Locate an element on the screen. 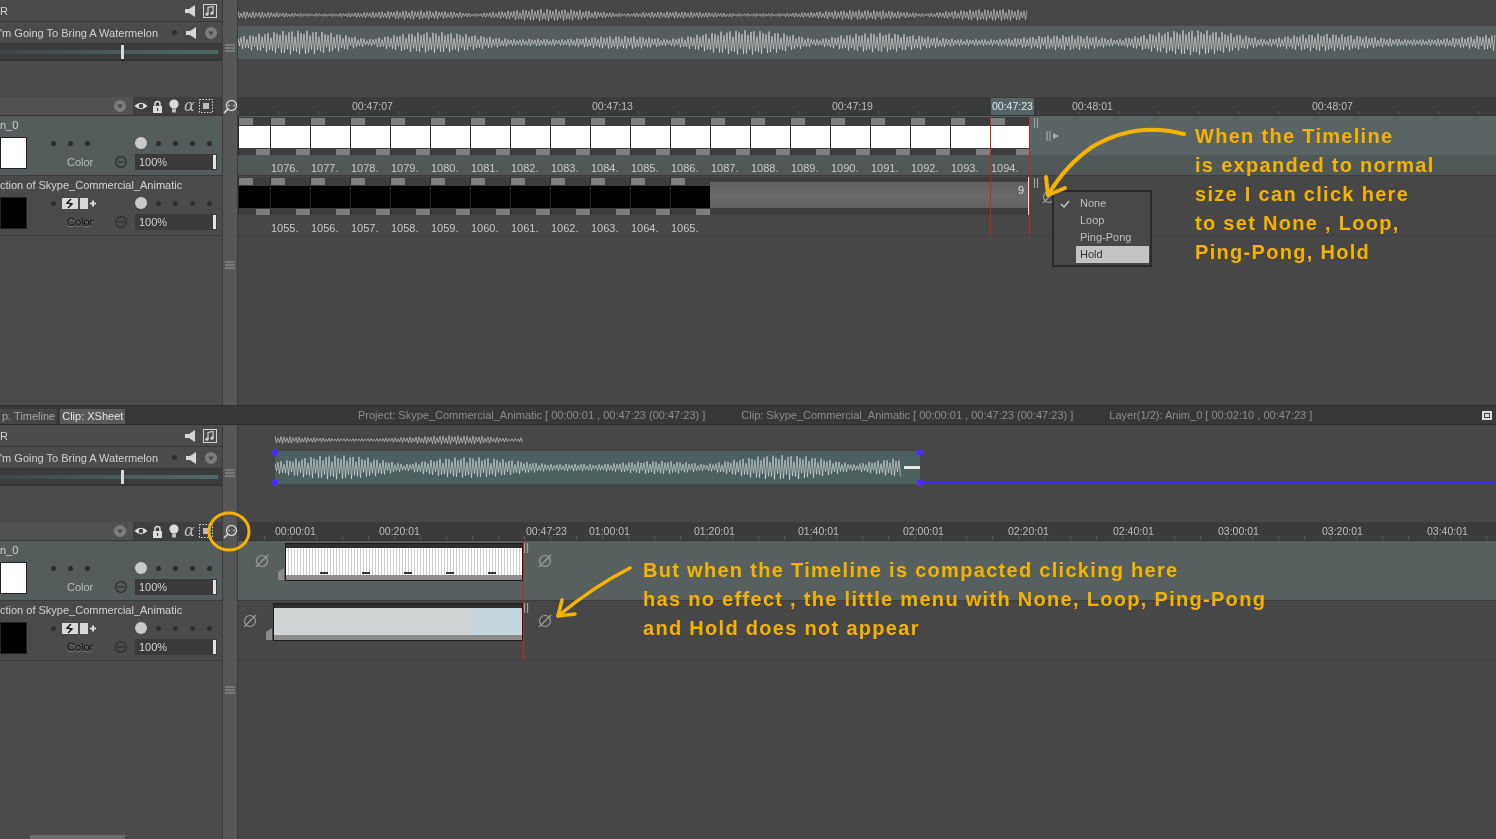 Image resolution: width=1496 pixels, height=839 pixels. time-ruler: 00:47:07 00:47:13 00:47:19 00:47:23 00:48:01 00:48:07 is located at coordinates (867, 106).